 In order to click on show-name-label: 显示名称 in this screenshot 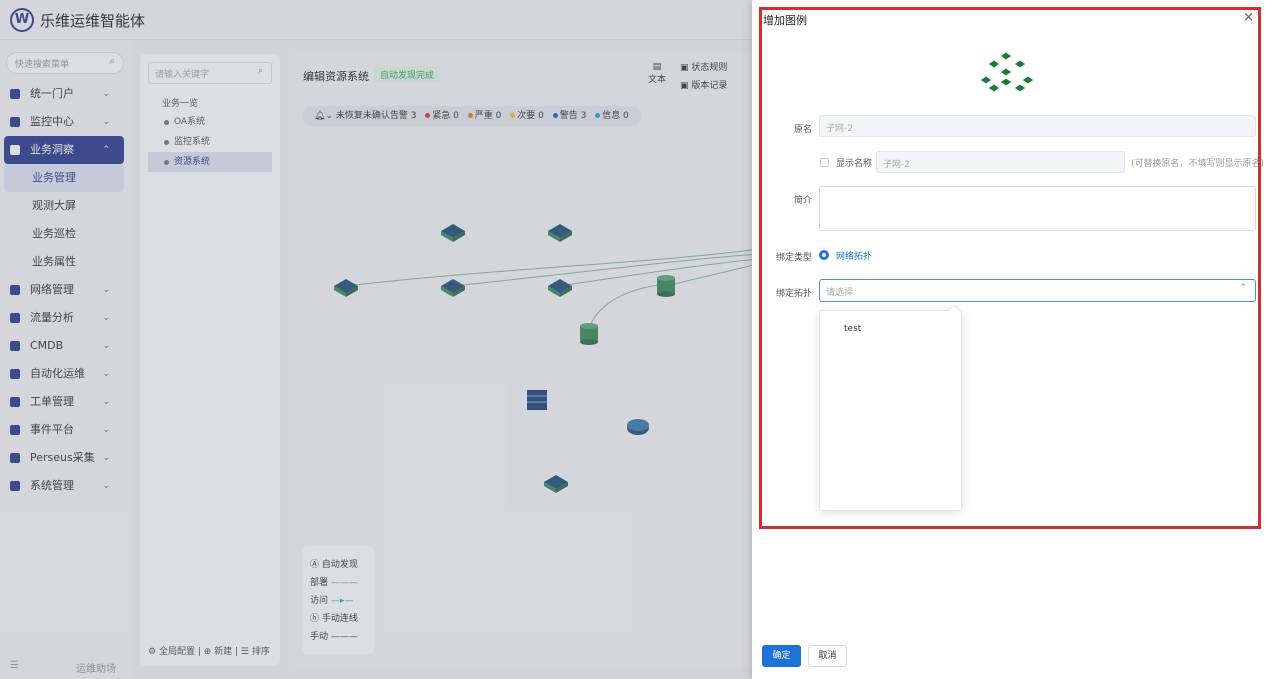, I will do `click(854, 162)`.